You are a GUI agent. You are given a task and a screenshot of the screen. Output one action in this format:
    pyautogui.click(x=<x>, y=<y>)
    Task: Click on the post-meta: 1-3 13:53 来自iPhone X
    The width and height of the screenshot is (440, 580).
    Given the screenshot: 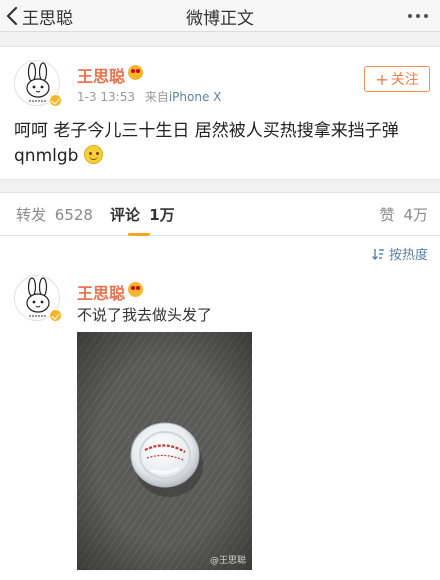 What is the action you would take?
    pyautogui.click(x=149, y=96)
    